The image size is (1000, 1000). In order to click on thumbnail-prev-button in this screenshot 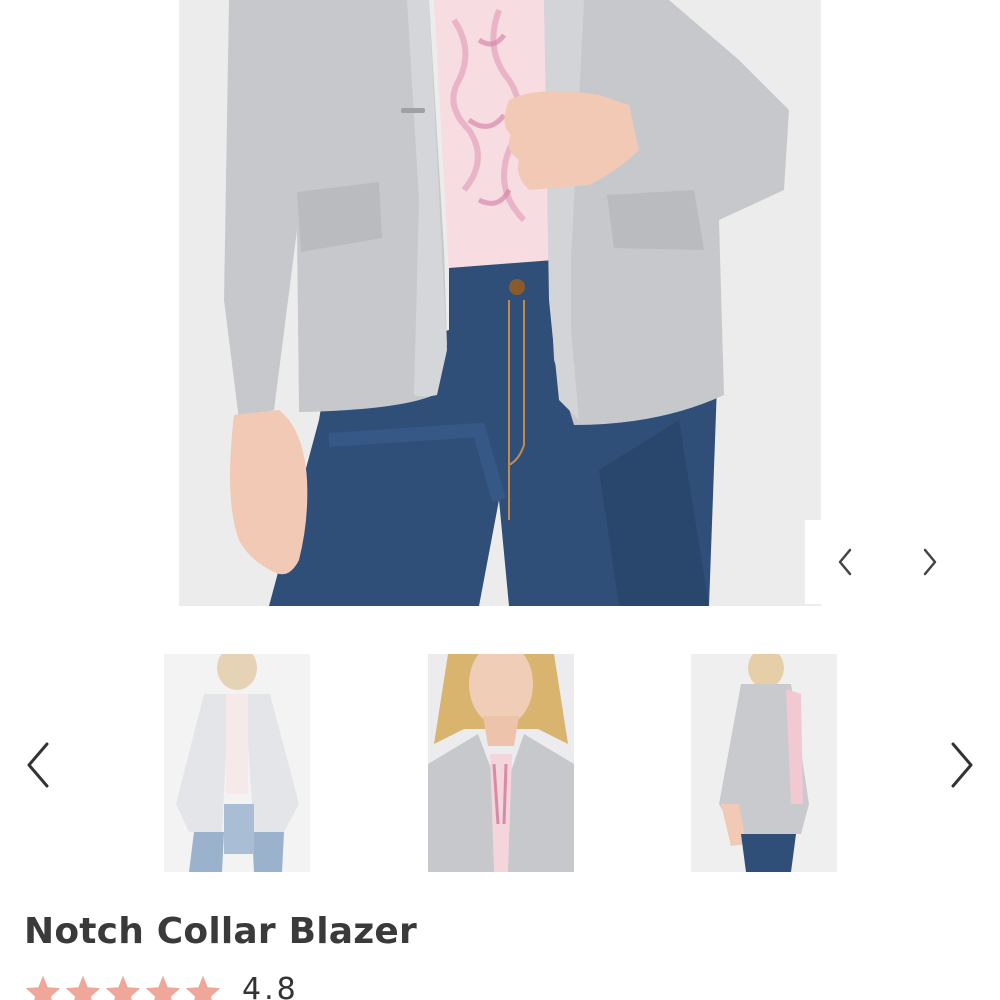, I will do `click(38, 765)`.